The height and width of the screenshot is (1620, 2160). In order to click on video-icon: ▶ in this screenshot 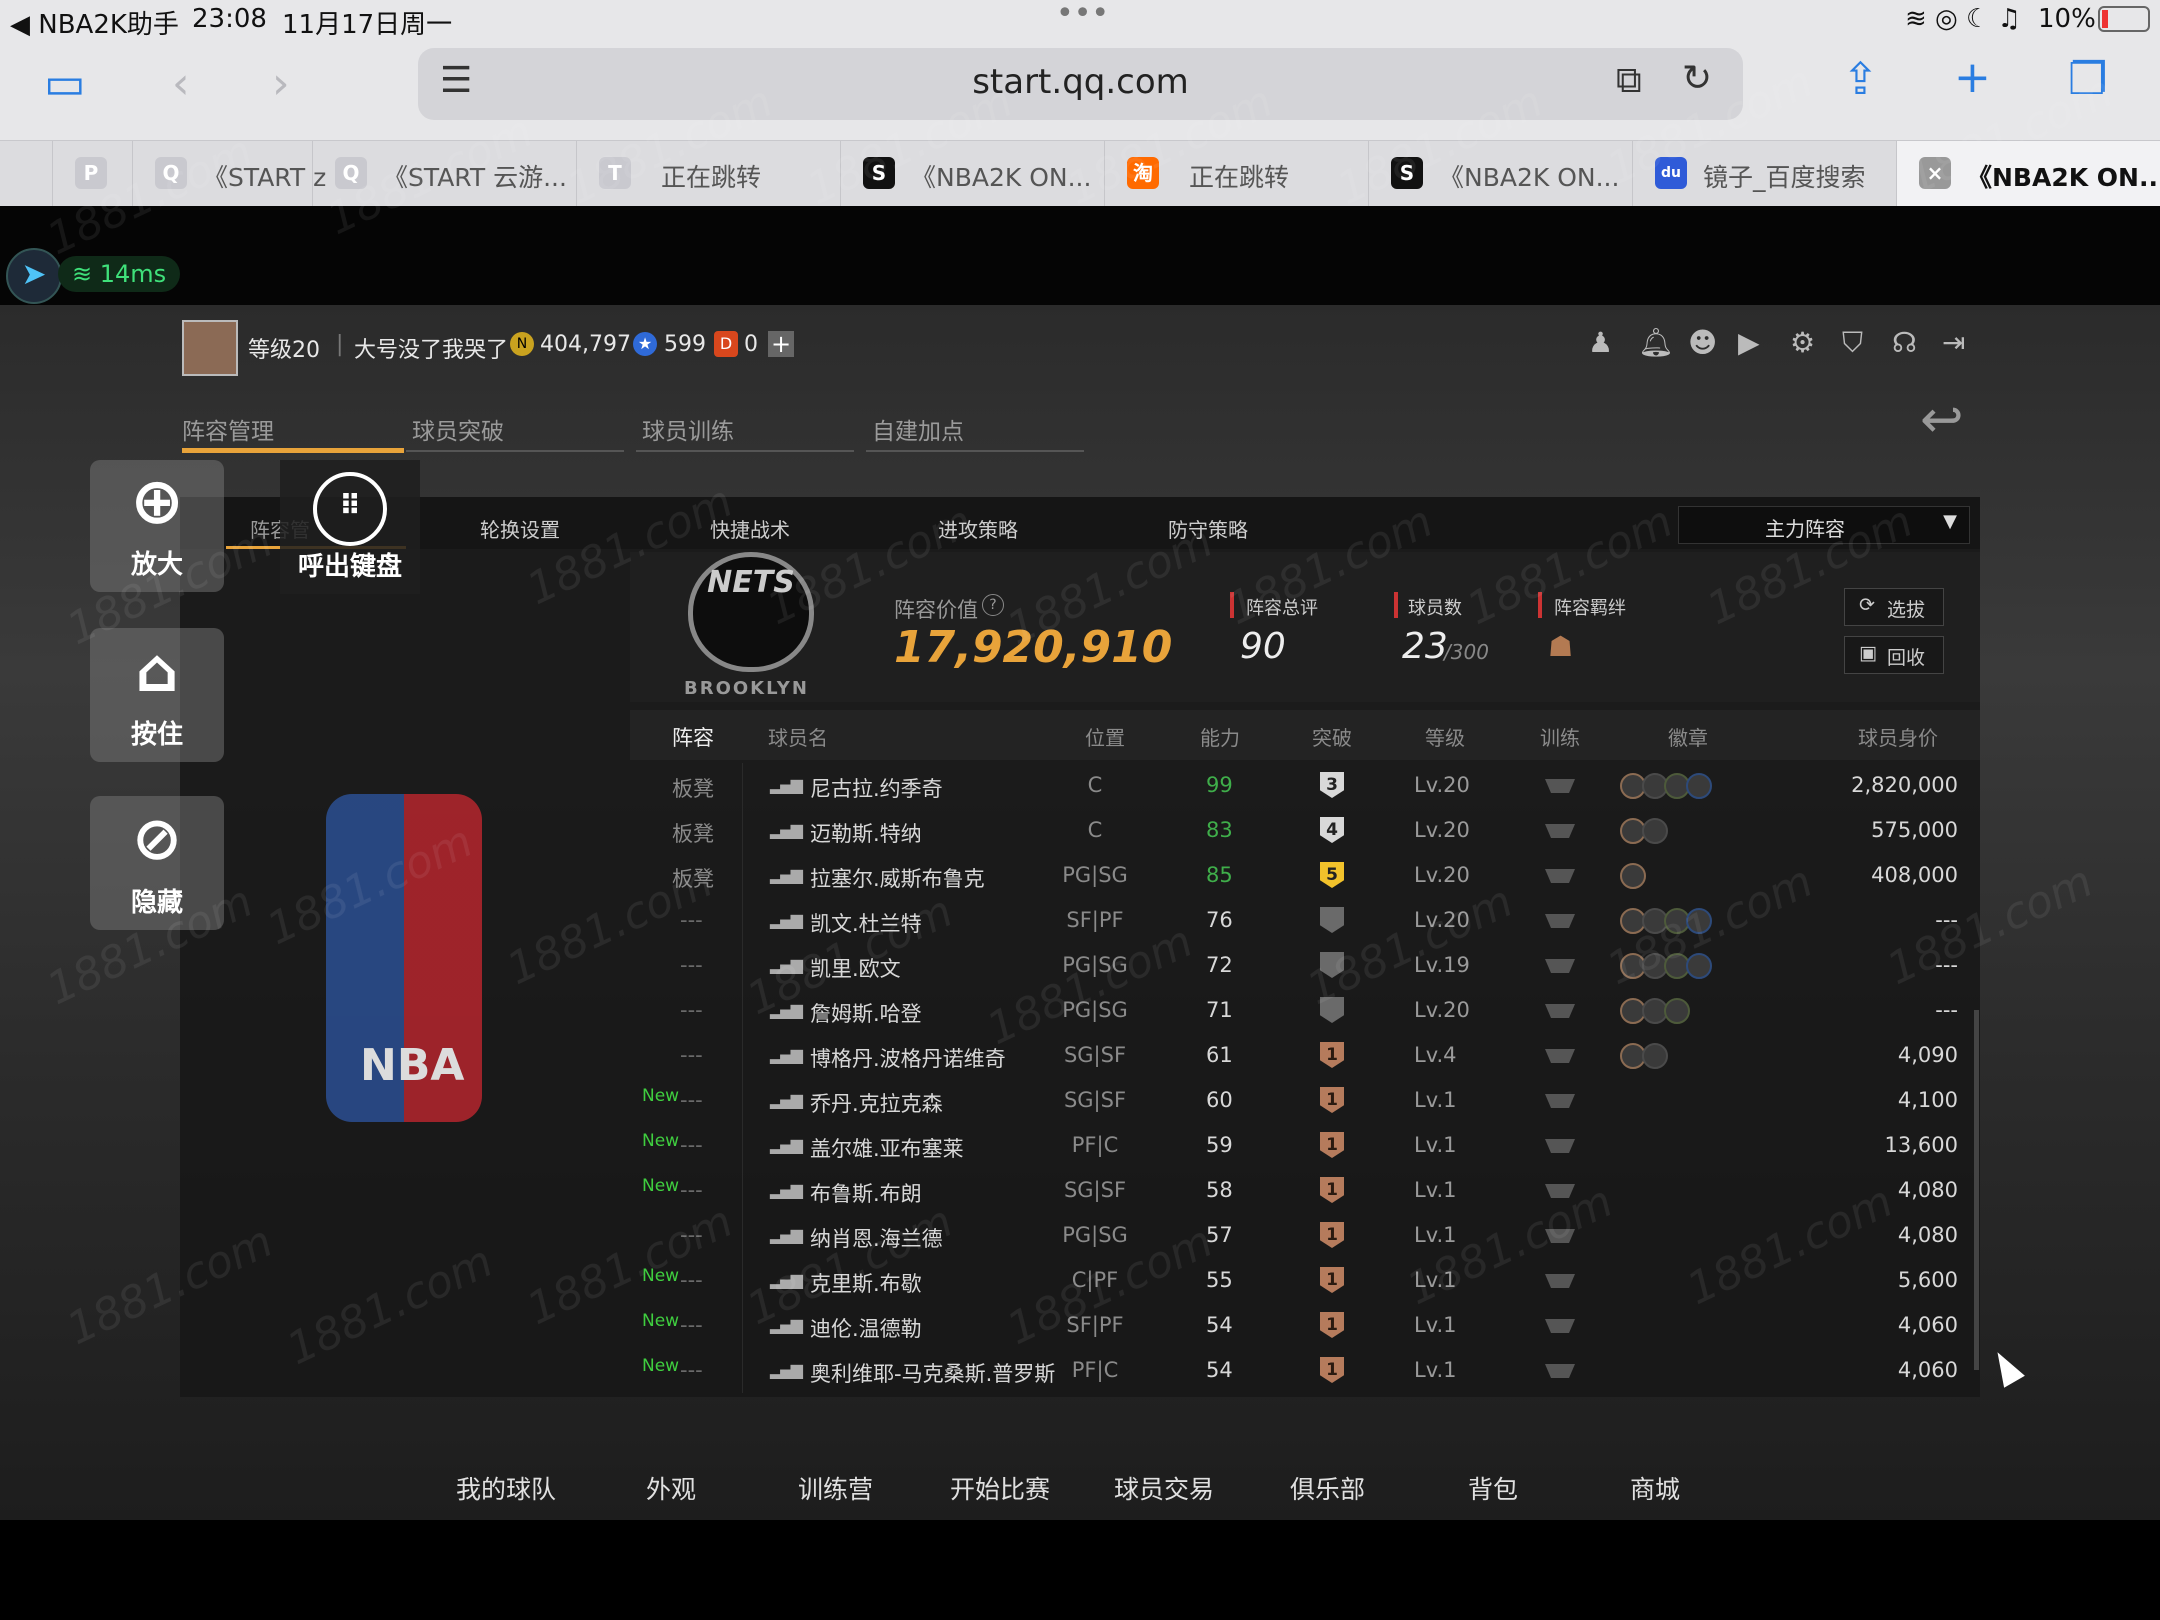, I will do `click(1749, 342)`.